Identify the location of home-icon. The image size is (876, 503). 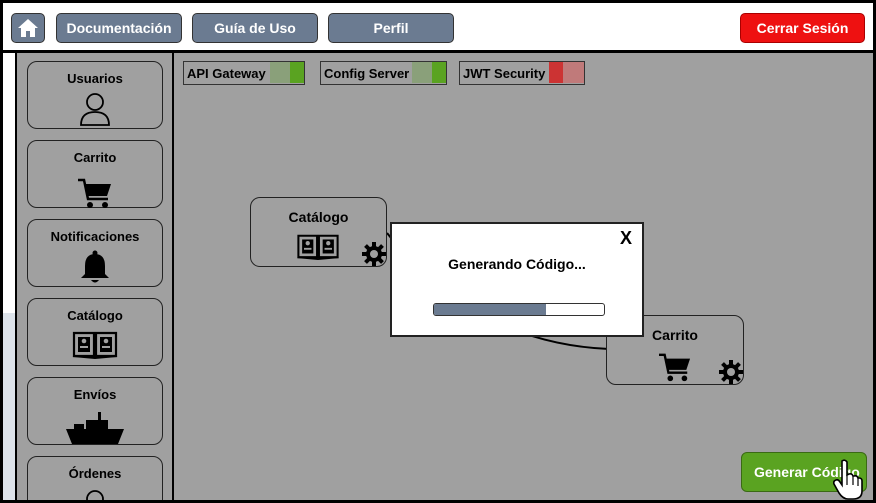
(28, 28).